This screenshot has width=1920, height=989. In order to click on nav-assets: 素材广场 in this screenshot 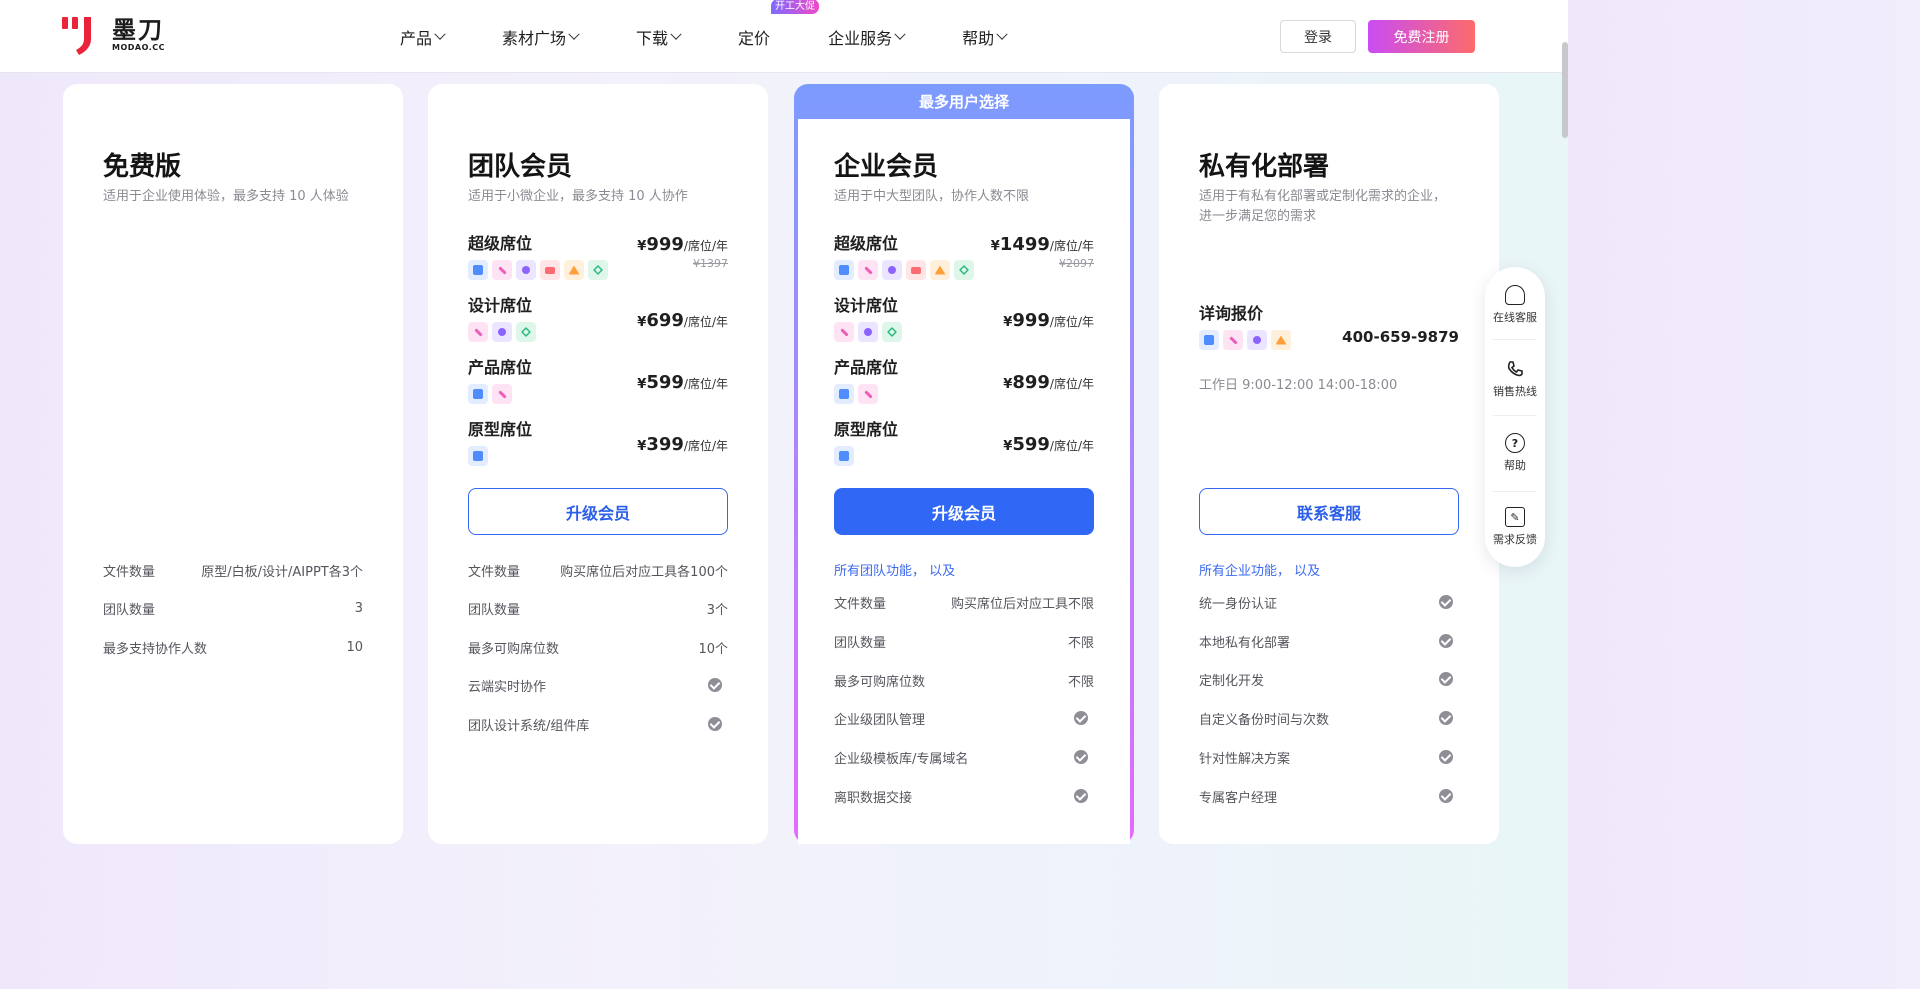, I will do `click(541, 37)`.